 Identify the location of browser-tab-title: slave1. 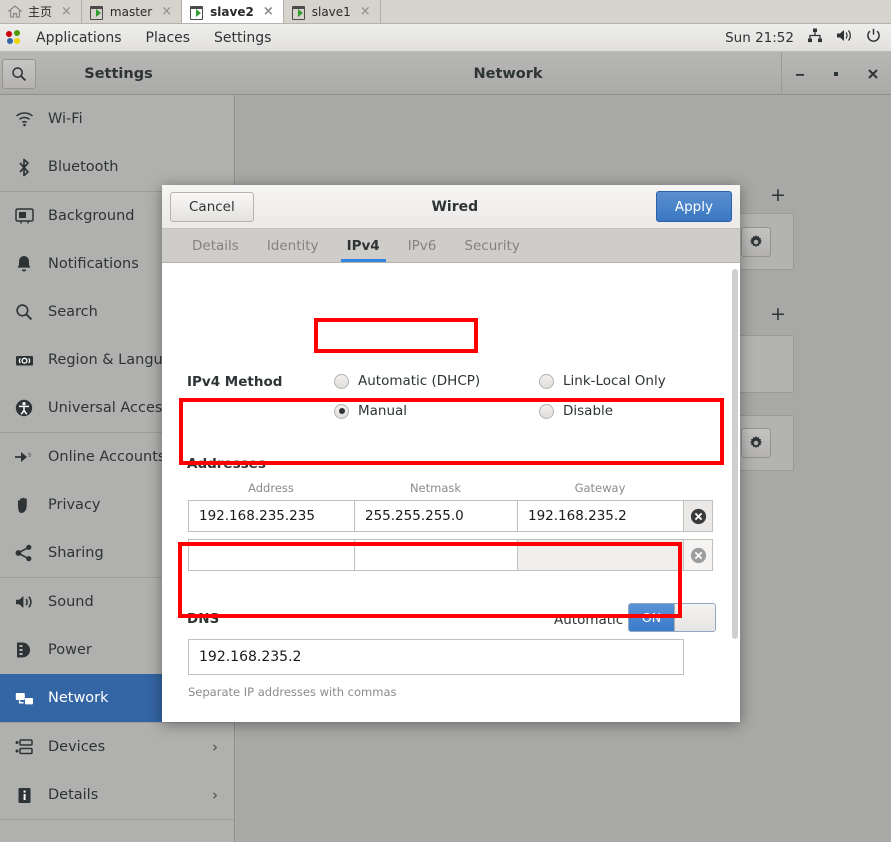
(331, 11).